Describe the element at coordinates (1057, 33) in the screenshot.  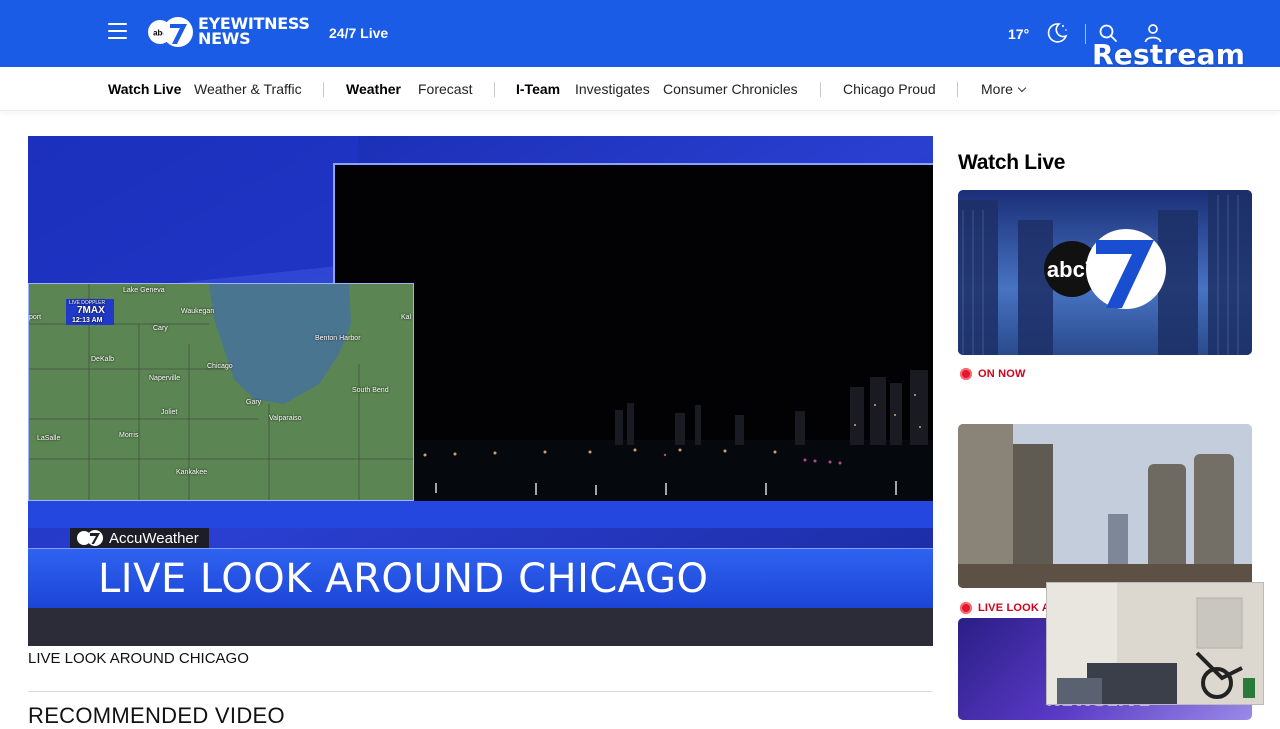
I see `moon-cloud-icon` at that location.